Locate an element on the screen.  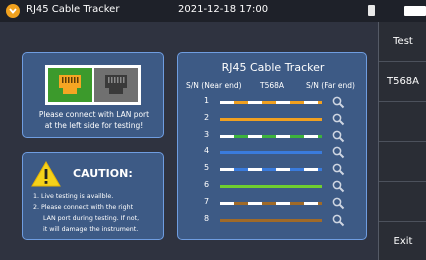
caution-line-3: LAN port during testing. If not, is located at coordinates (91, 218).